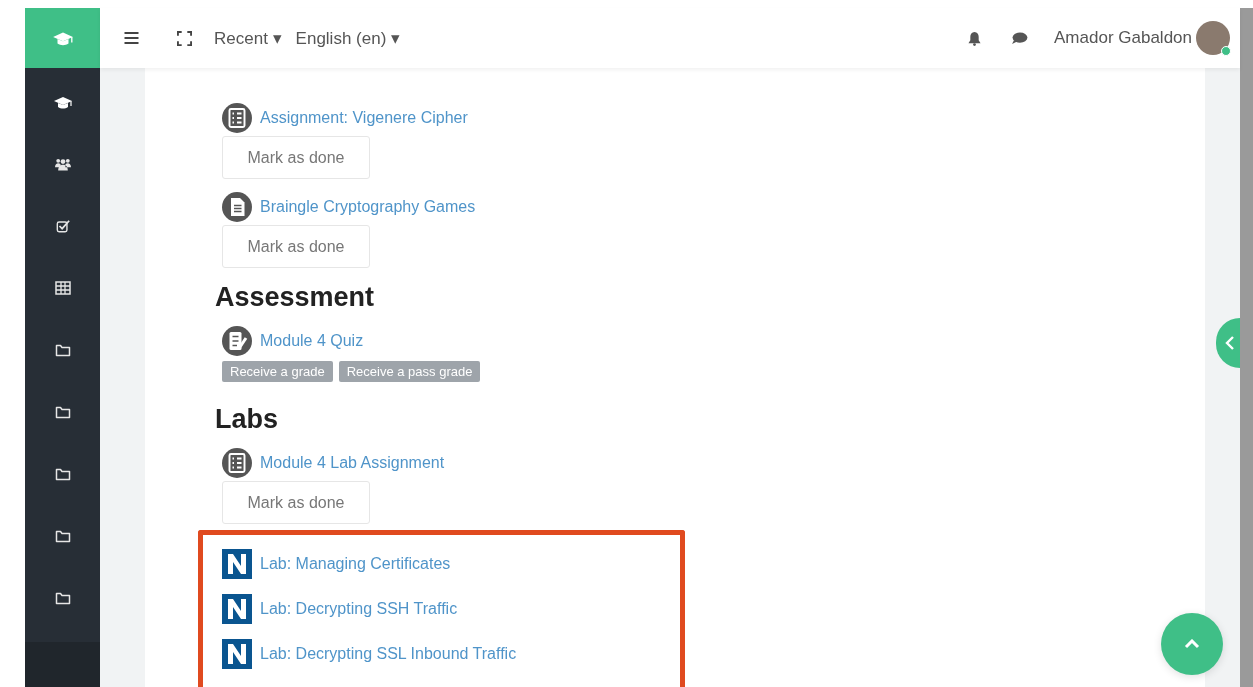 The height and width of the screenshot is (687, 1253). I want to click on fullscreen-icon, so click(184, 38).